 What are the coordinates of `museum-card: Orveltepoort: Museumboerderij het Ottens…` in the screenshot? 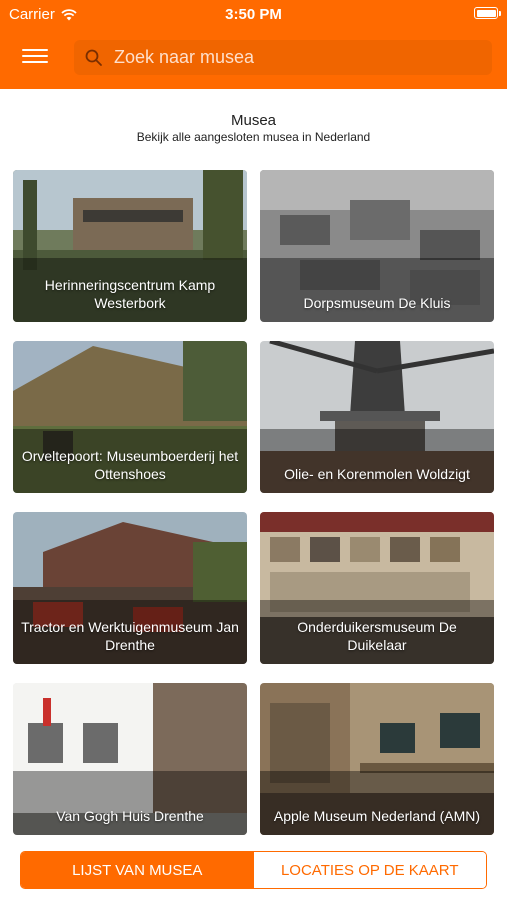 It's located at (130, 417).